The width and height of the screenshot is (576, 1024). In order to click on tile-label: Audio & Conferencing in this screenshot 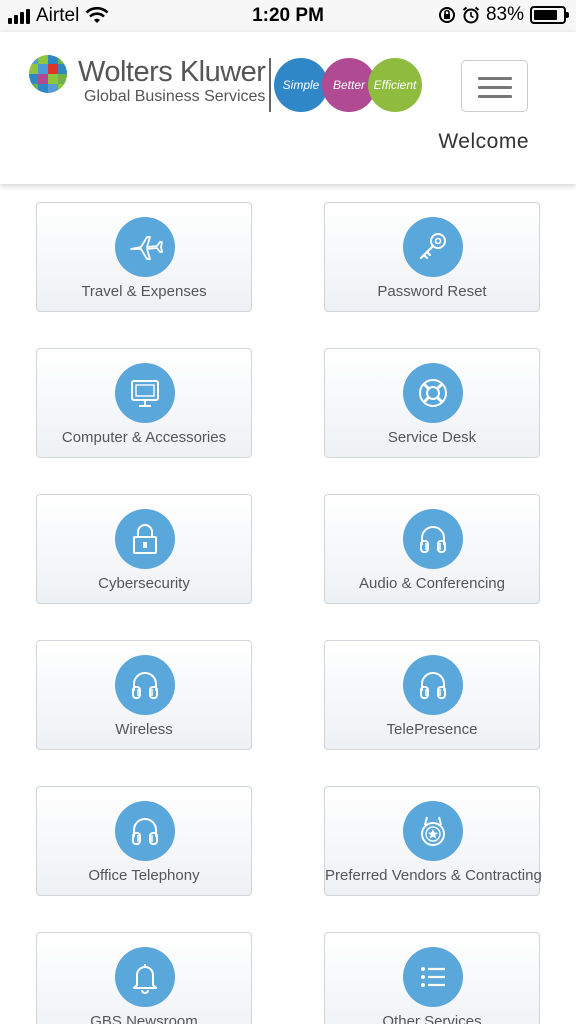, I will do `click(432, 583)`.